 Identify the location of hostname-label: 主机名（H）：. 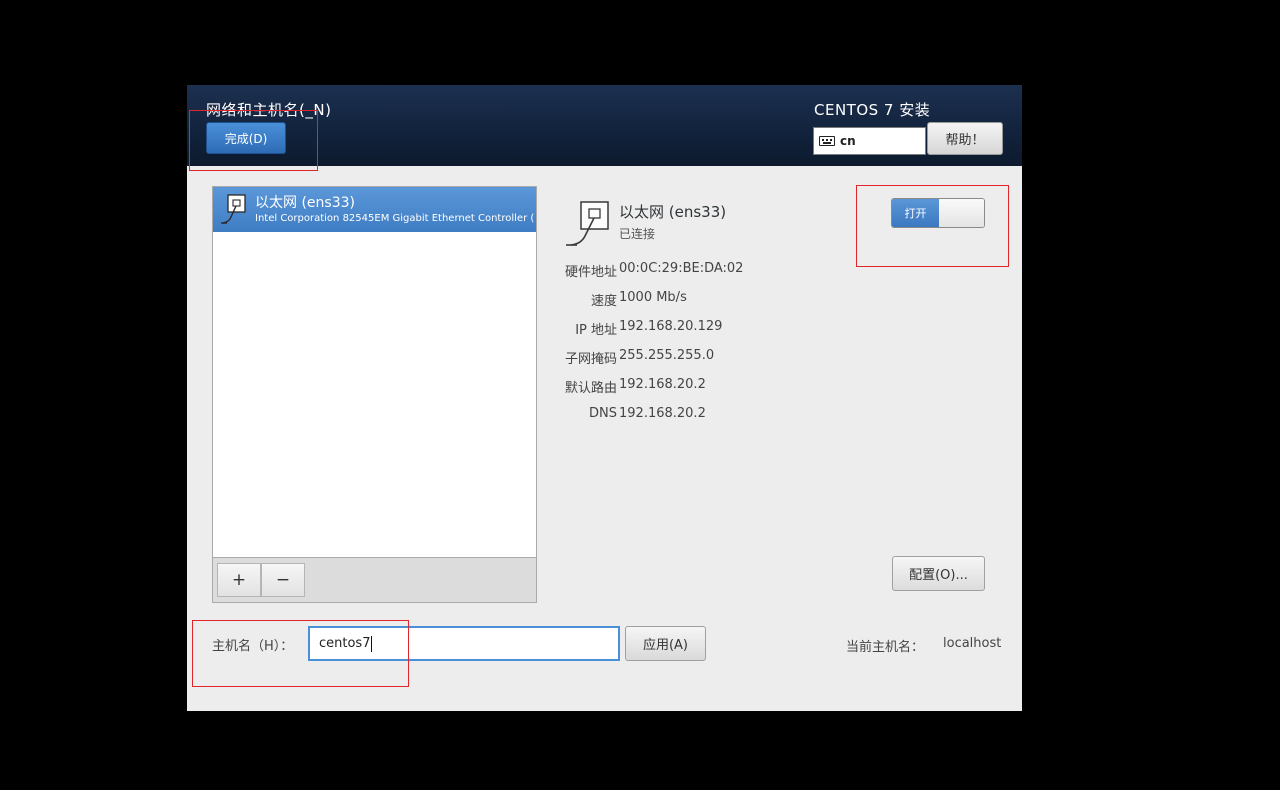
(253, 646).